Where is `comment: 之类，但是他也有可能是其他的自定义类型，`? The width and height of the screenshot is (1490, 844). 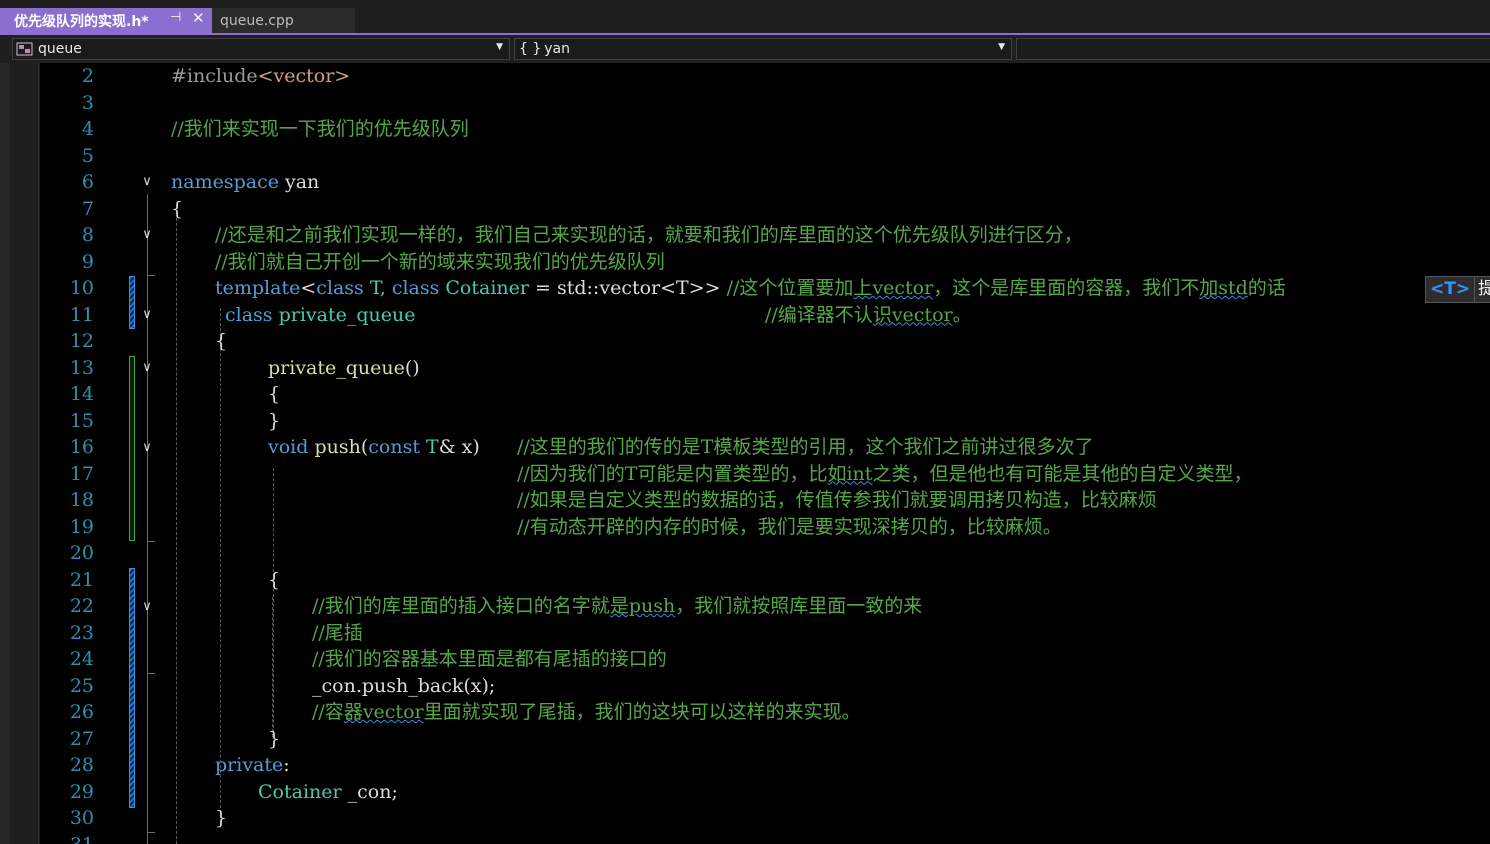 comment: 之类，但是他也有可能是其他的自定义类型， is located at coordinates (1062, 473).